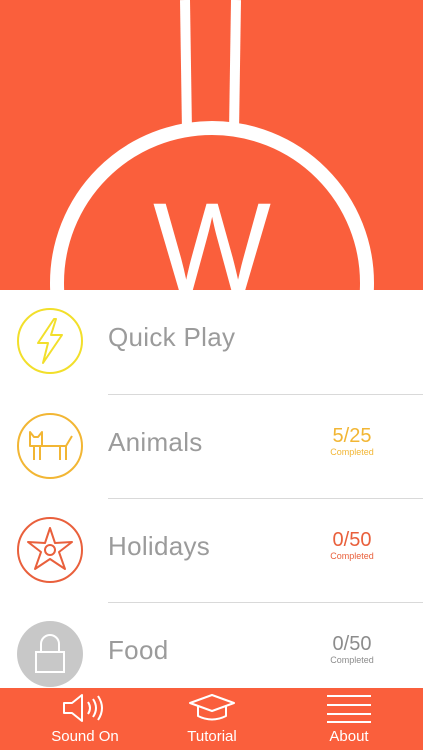  I want to click on about-button: About, so click(349, 719).